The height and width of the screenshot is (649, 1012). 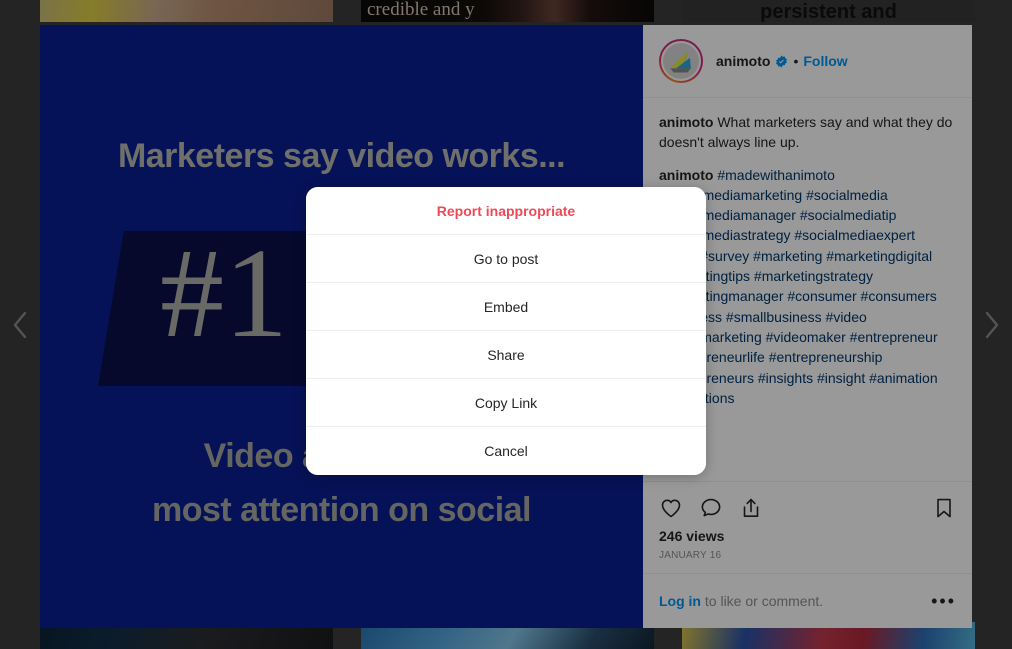 What do you see at coordinates (506, 259) in the screenshot?
I see `action-sheet-item-go-to-post: Go to post` at bounding box center [506, 259].